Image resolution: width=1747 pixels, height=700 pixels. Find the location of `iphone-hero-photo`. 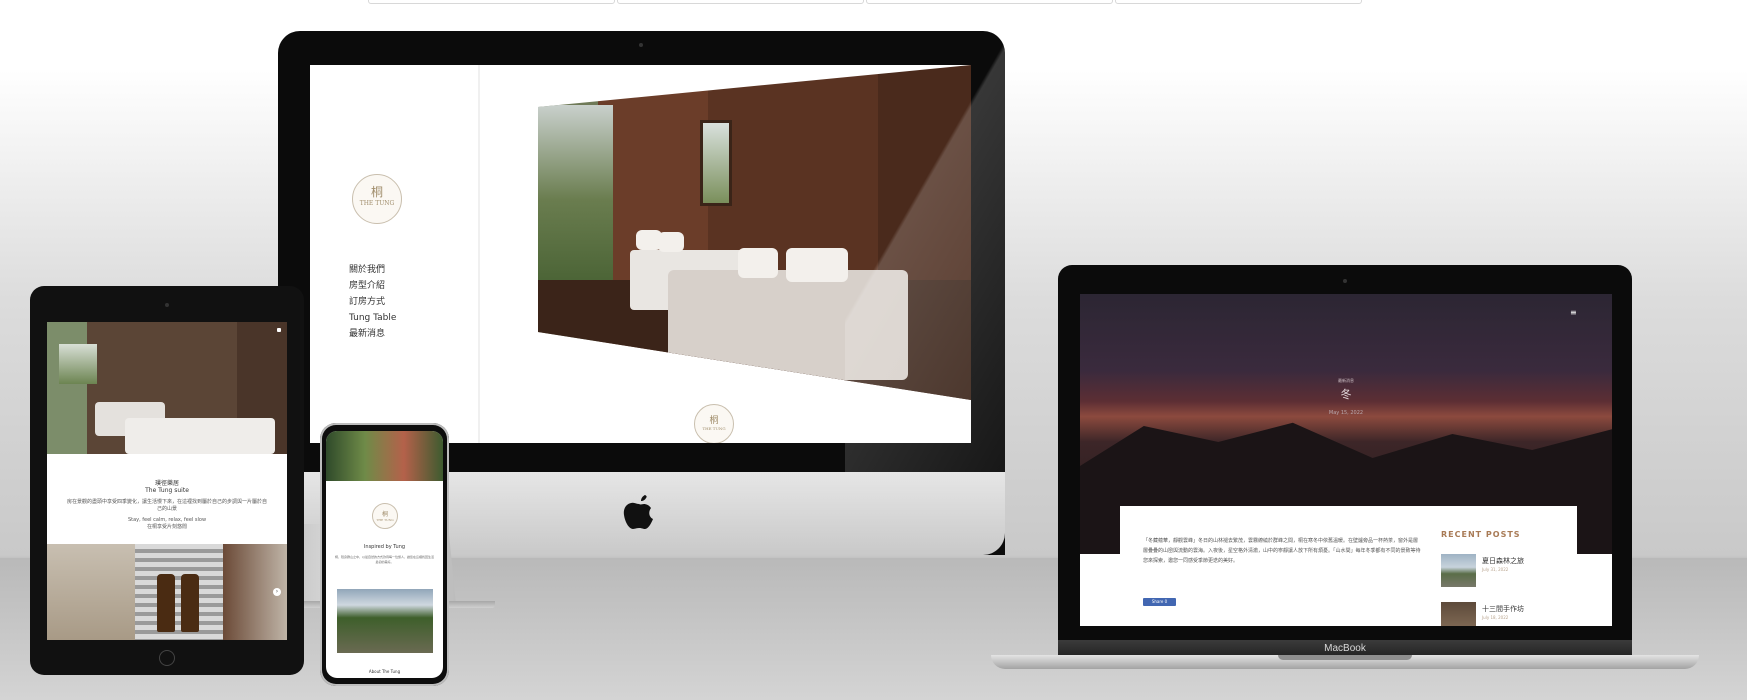

iphone-hero-photo is located at coordinates (384, 456).